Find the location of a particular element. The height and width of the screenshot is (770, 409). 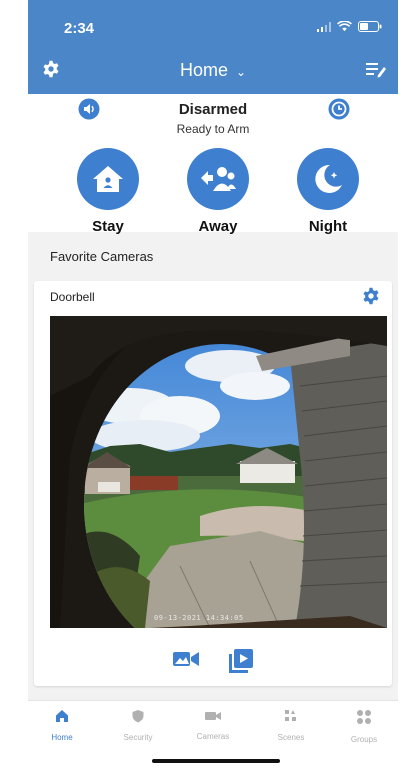

battery-icon is located at coordinates (370, 26).